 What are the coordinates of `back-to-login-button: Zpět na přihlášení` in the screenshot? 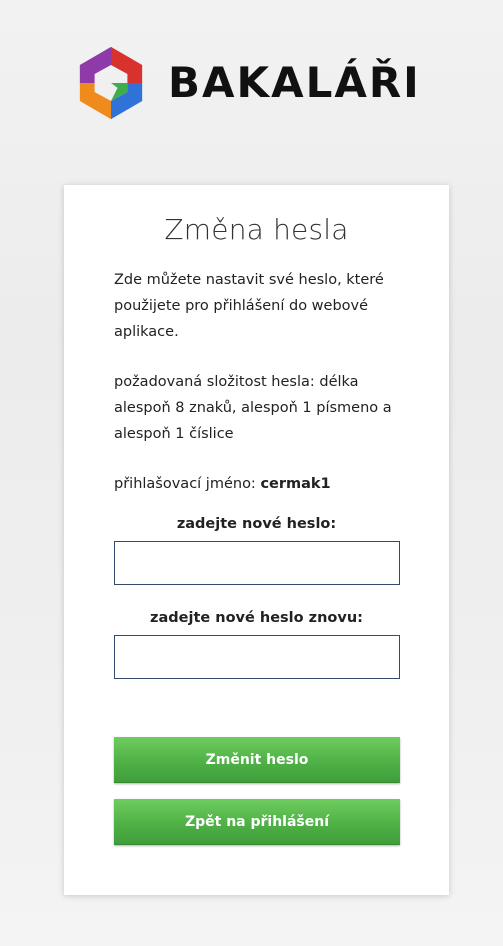 It's located at (257, 821).